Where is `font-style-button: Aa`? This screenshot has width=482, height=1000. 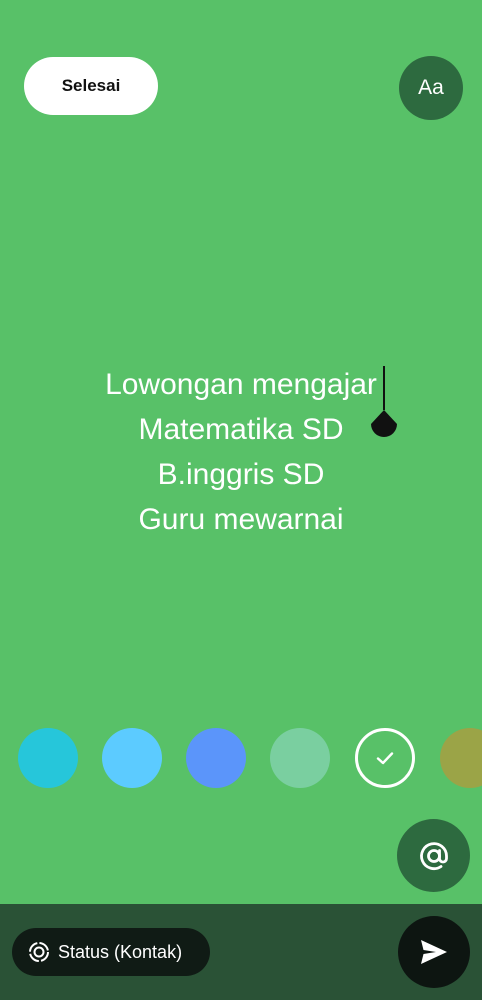 font-style-button: Aa is located at coordinates (431, 88).